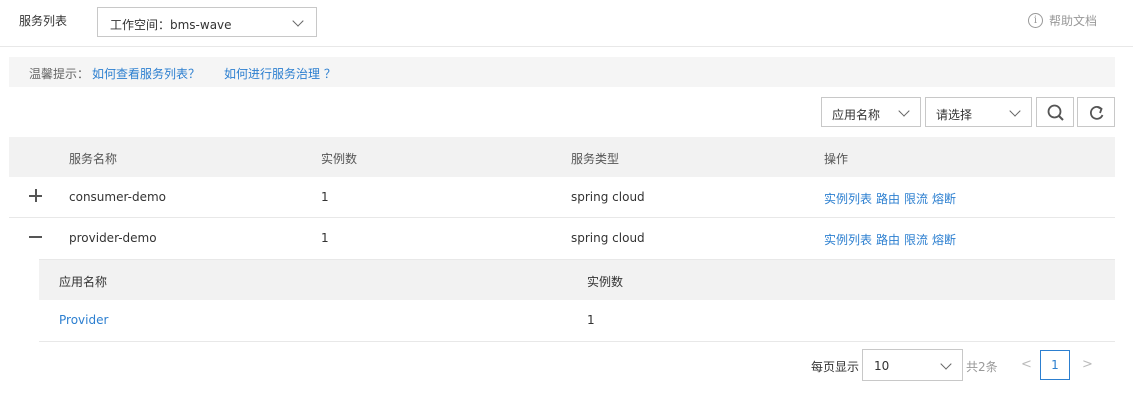  I want to click on column-header: 应用名称, so click(83, 282).